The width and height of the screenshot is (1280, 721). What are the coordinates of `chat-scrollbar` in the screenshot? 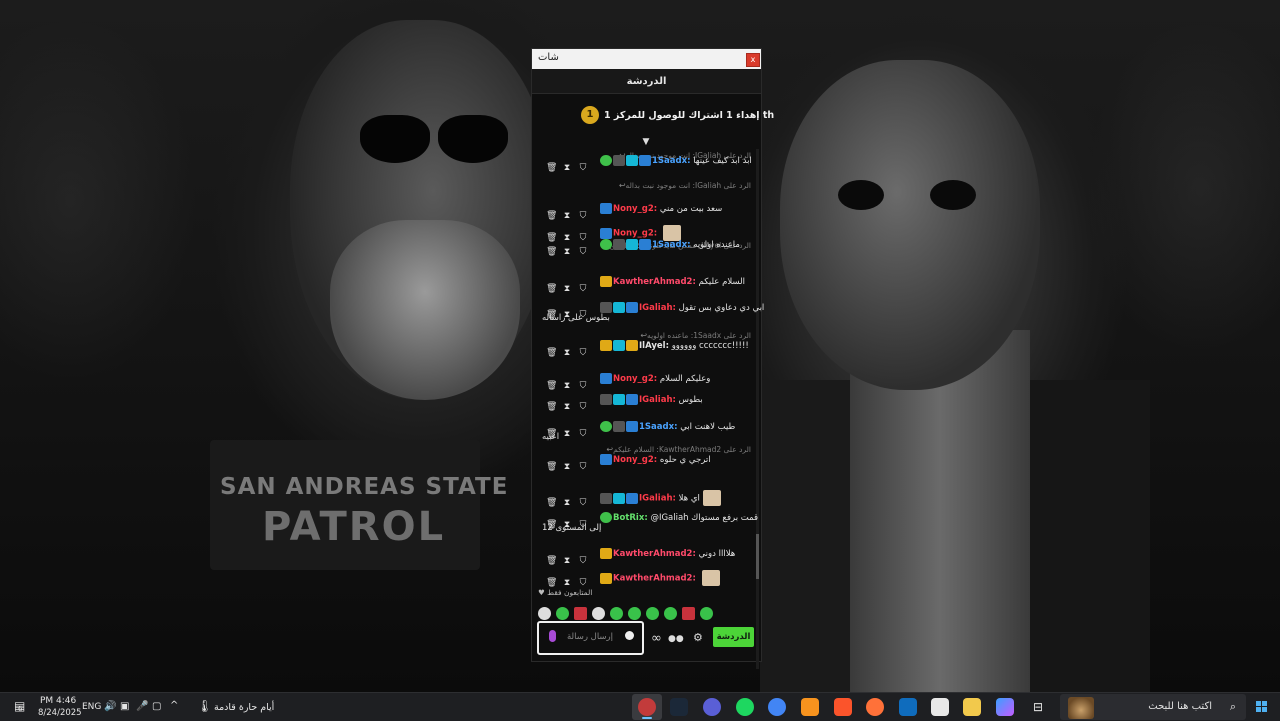 It's located at (757, 409).